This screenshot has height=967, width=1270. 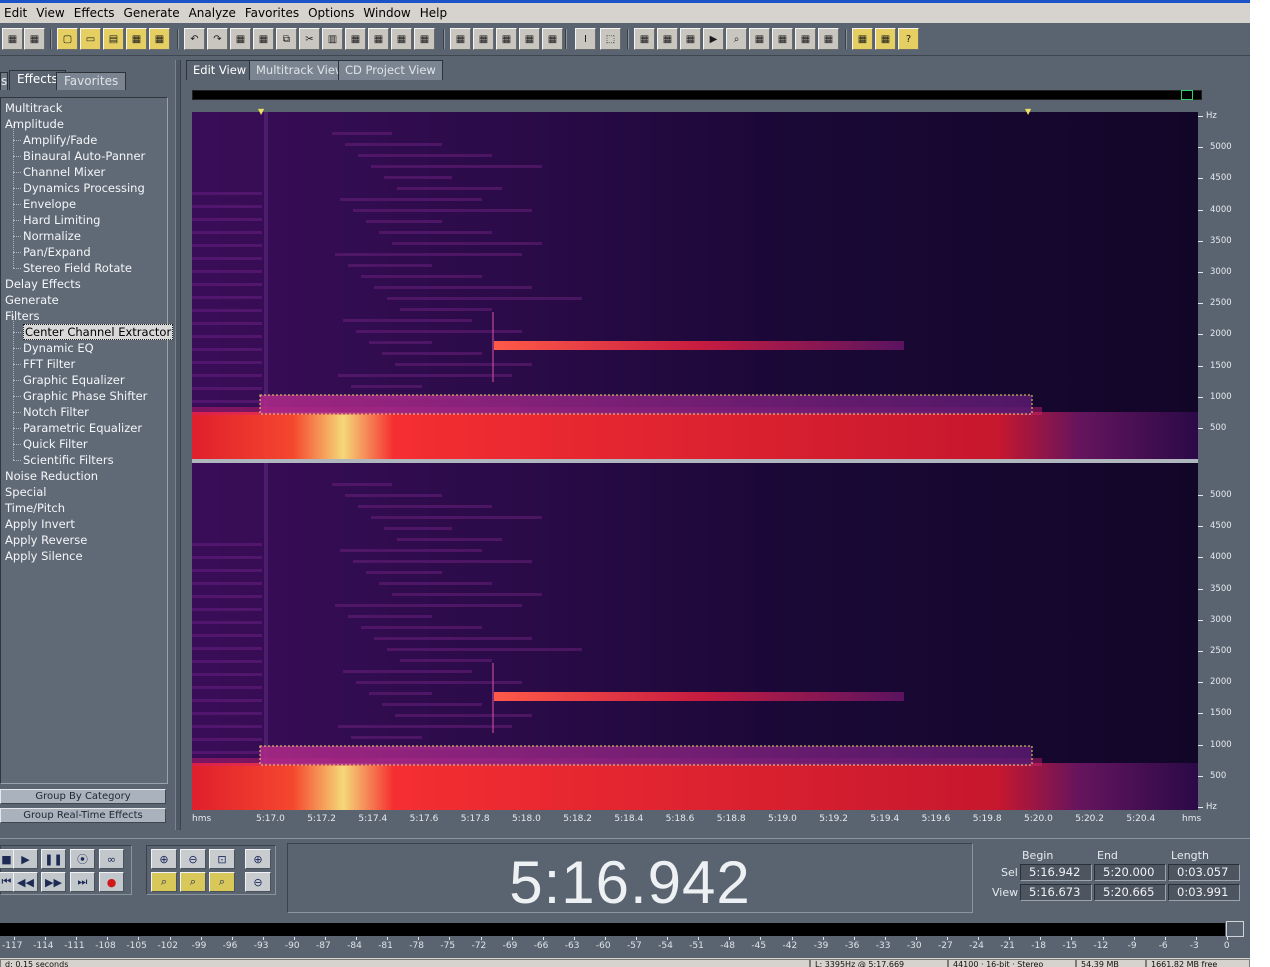 What do you see at coordinates (164, 859) in the screenshot?
I see `zoom-in-button: ⊕` at bounding box center [164, 859].